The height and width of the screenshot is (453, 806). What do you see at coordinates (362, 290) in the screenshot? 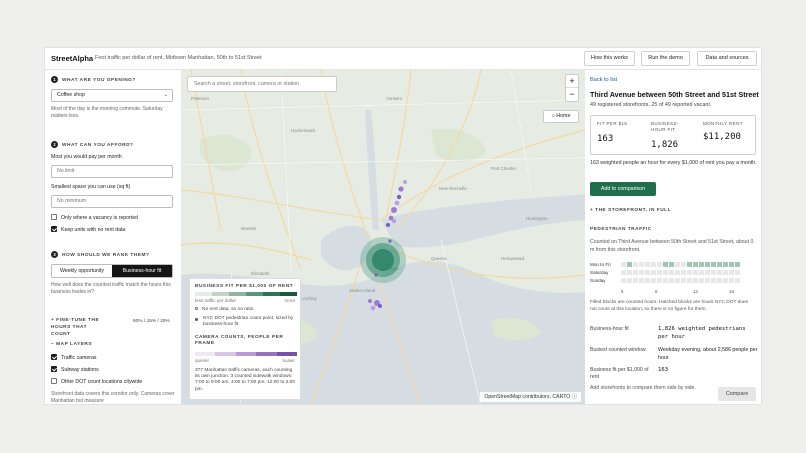
I see `svg-text: Staten Island` at bounding box center [362, 290].